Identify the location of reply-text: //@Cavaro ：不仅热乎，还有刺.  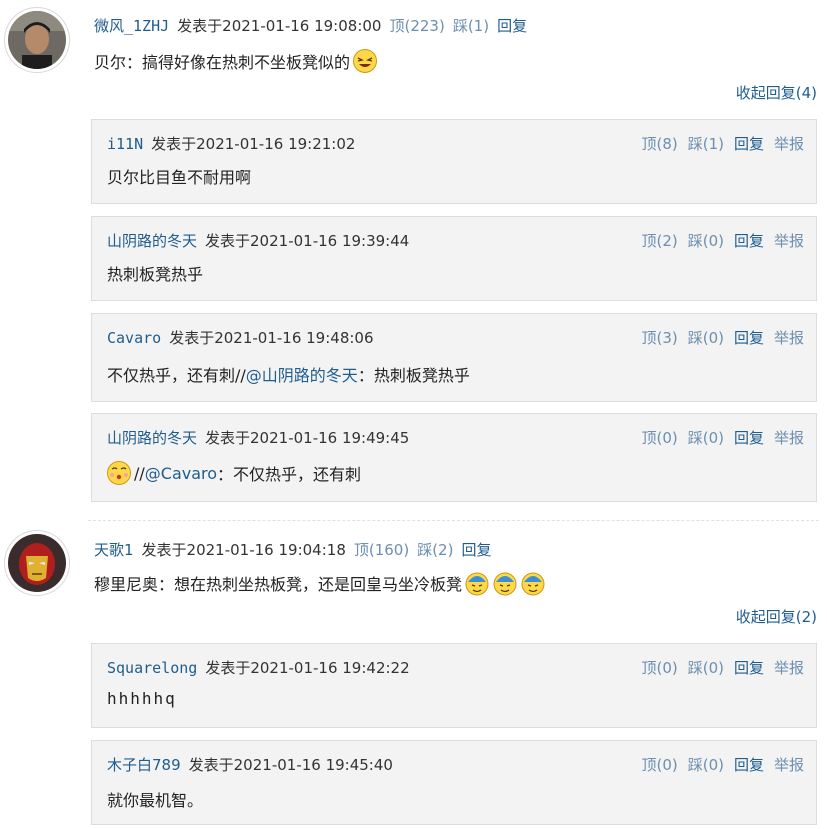
(233, 473).